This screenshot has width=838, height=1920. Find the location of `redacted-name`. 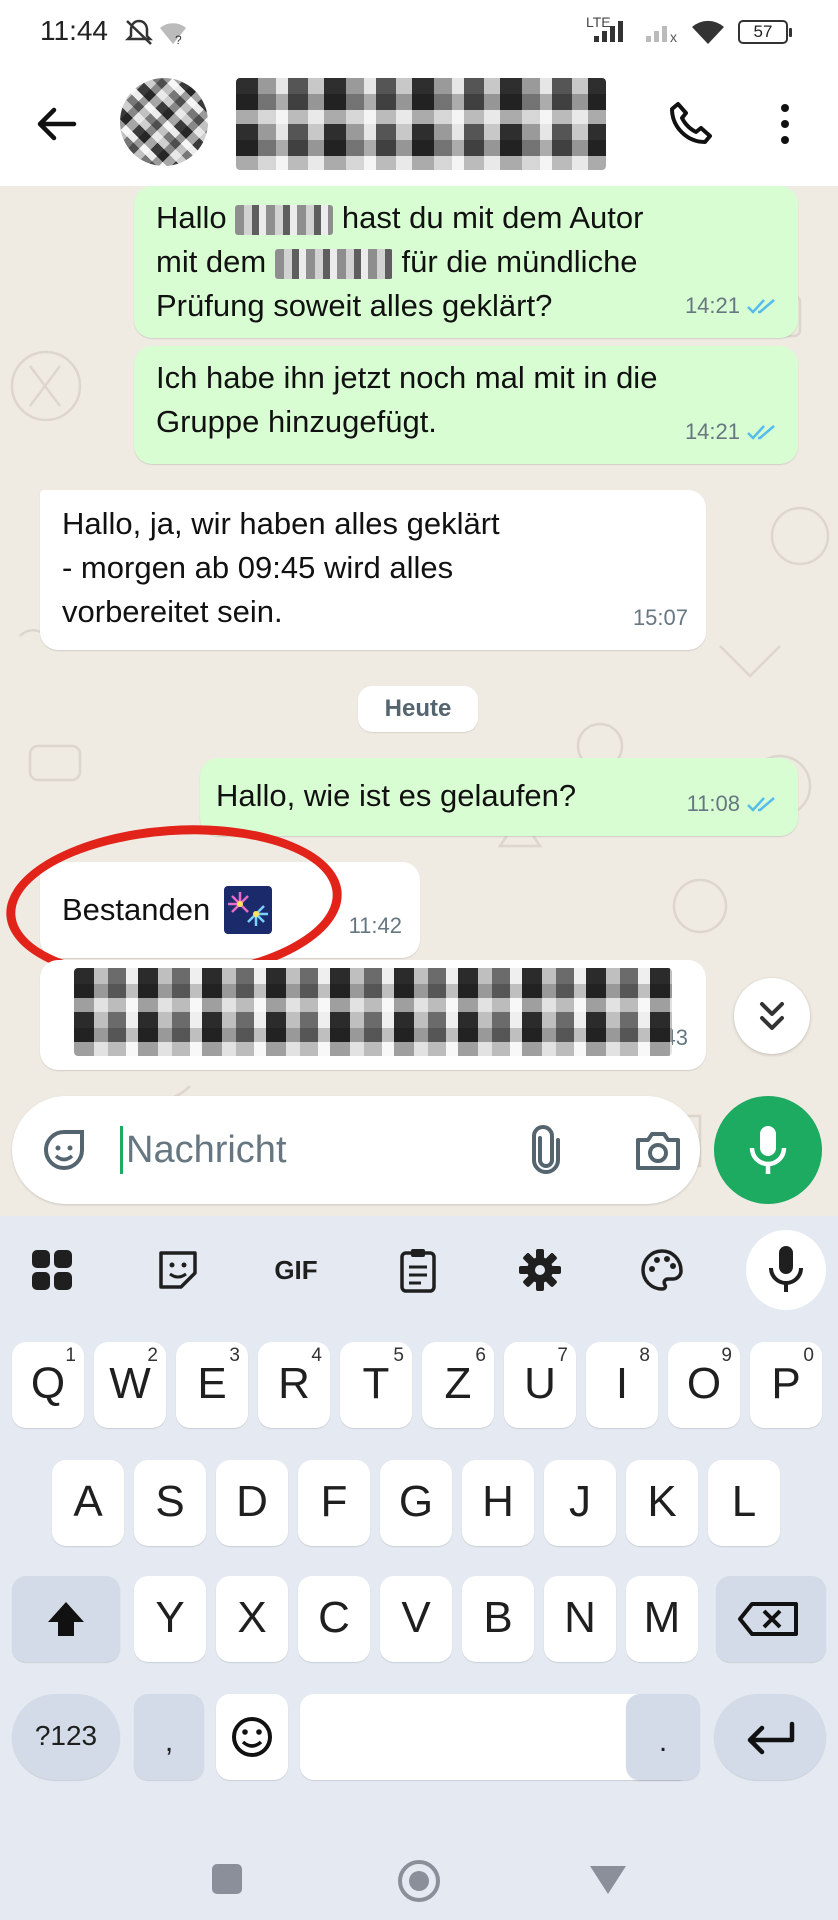

redacted-name is located at coordinates (284, 219).